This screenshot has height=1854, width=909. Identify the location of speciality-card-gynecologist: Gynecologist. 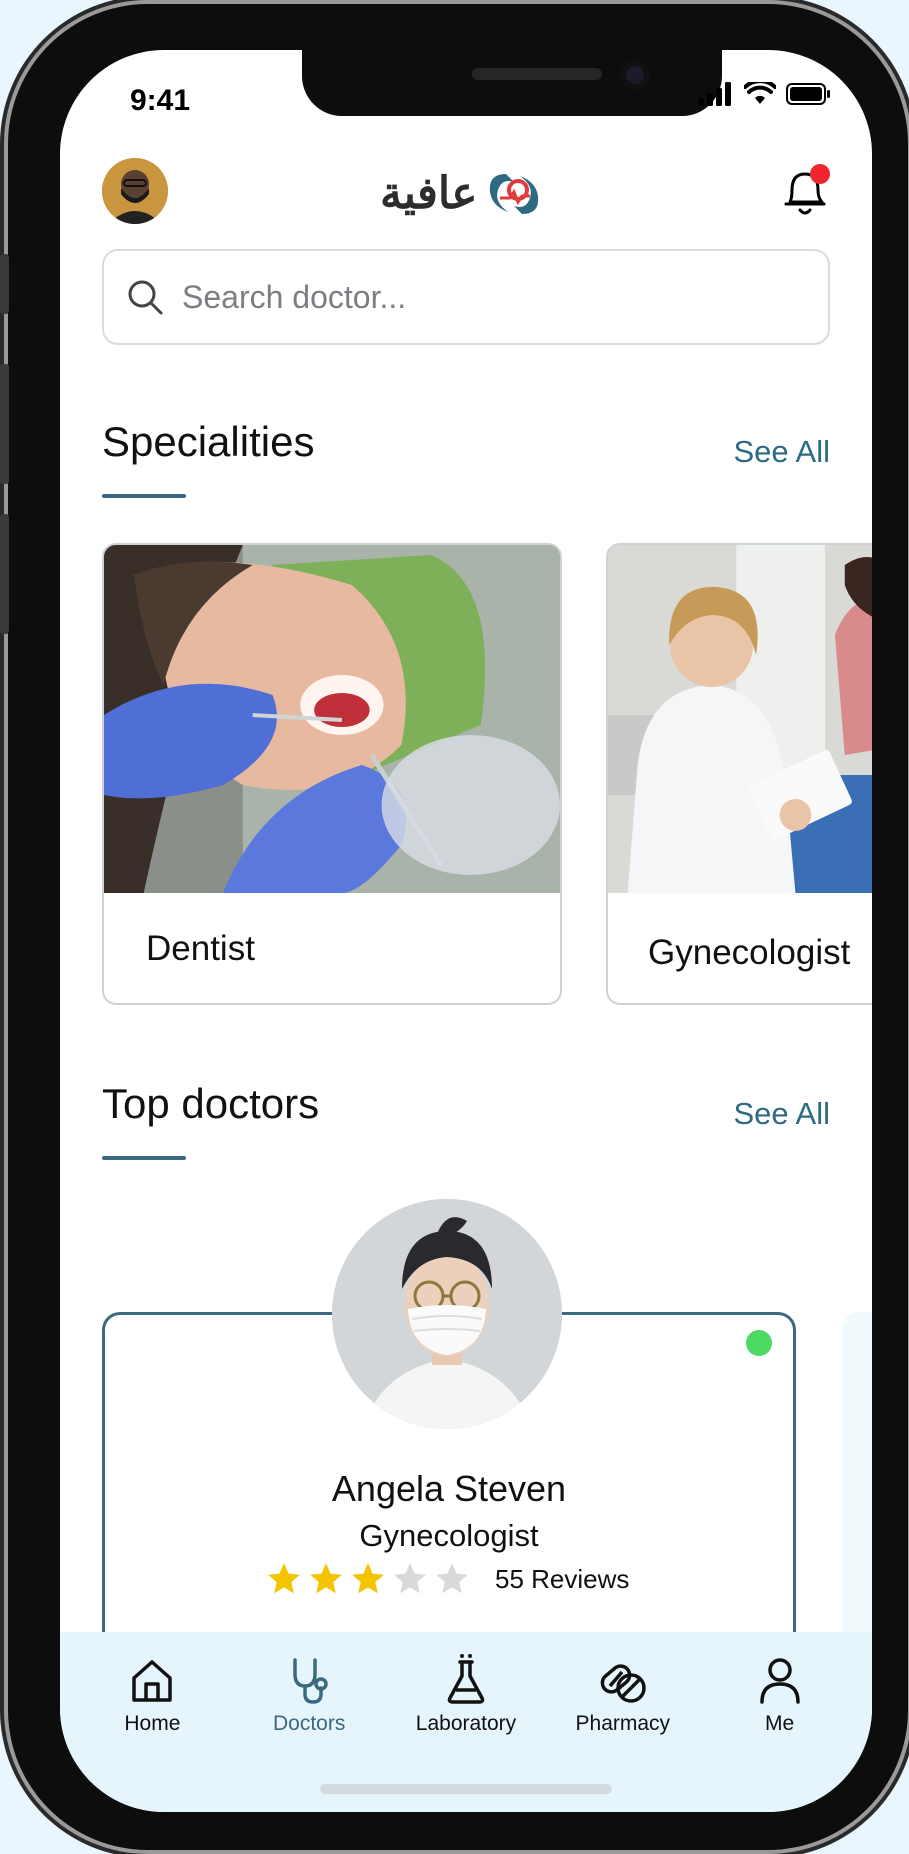
(739, 774).